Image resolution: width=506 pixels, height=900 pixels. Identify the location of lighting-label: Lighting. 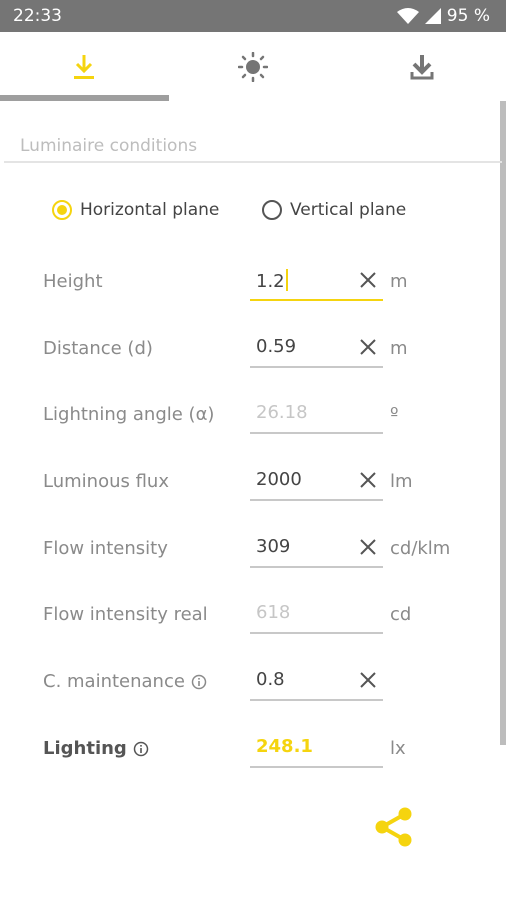
(96, 748).